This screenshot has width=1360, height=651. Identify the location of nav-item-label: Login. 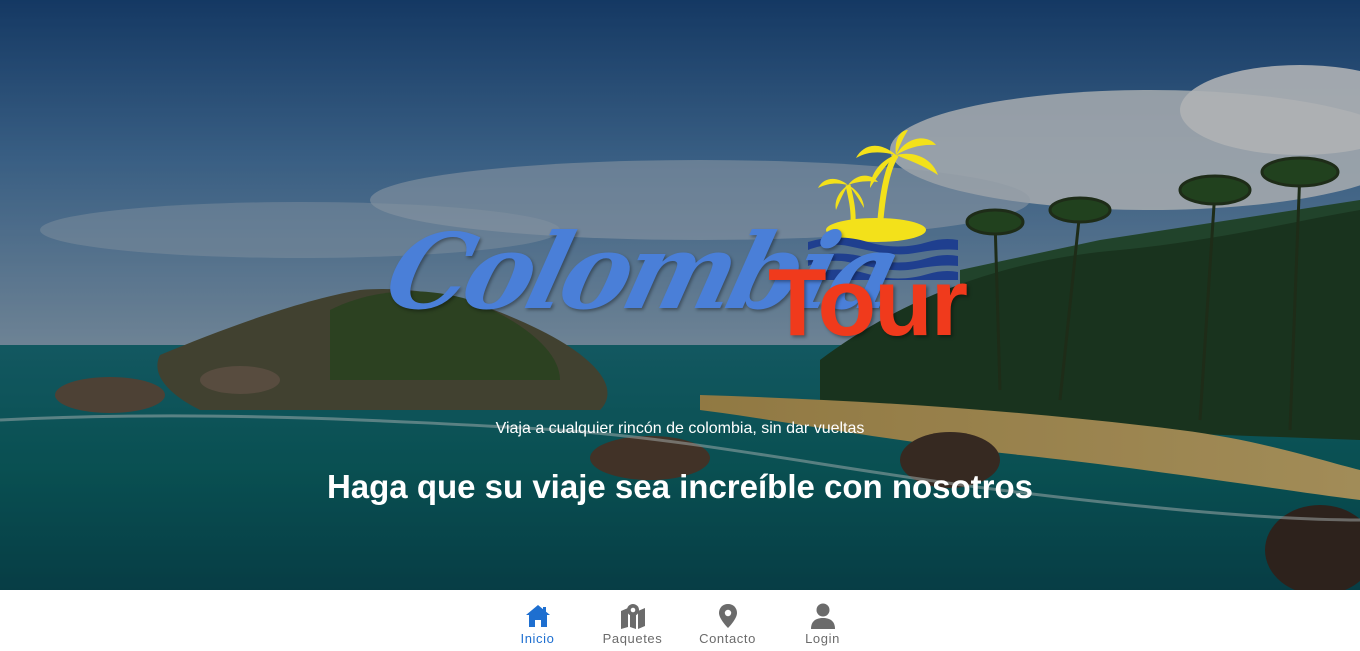
(822, 638).